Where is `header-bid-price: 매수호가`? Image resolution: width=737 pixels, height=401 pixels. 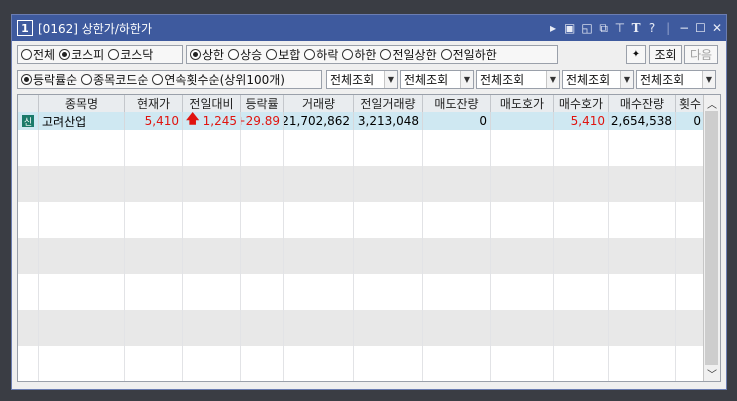 header-bid-price: 매수호가 is located at coordinates (581, 103).